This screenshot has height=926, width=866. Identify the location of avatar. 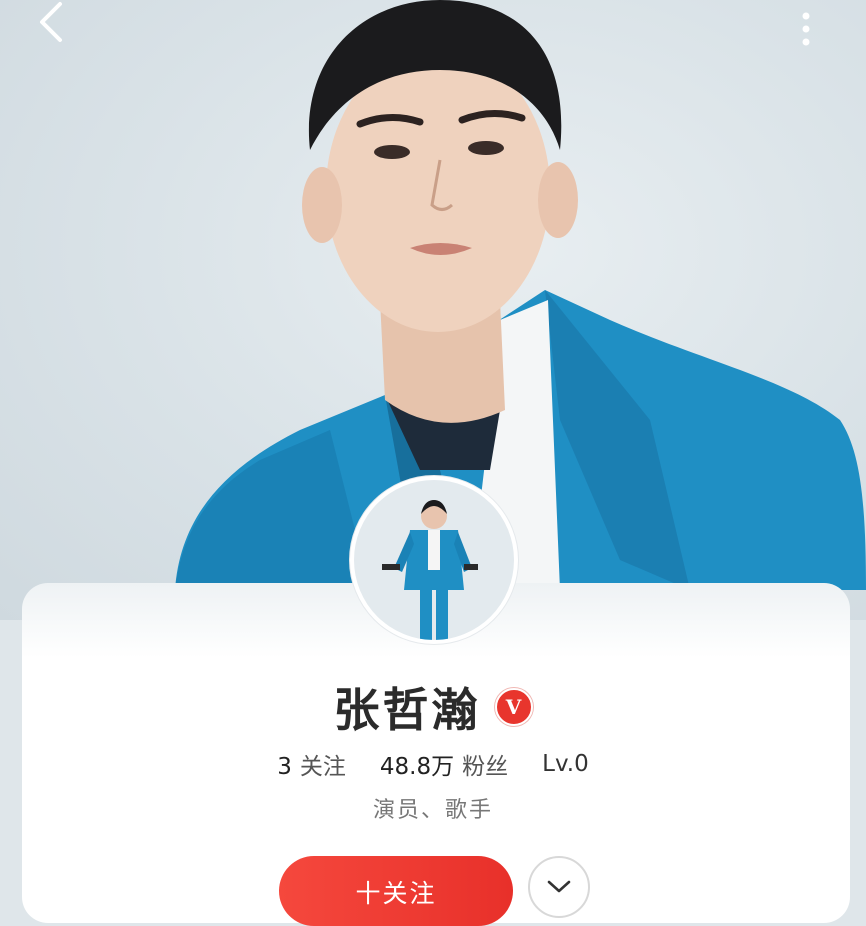
(434, 560).